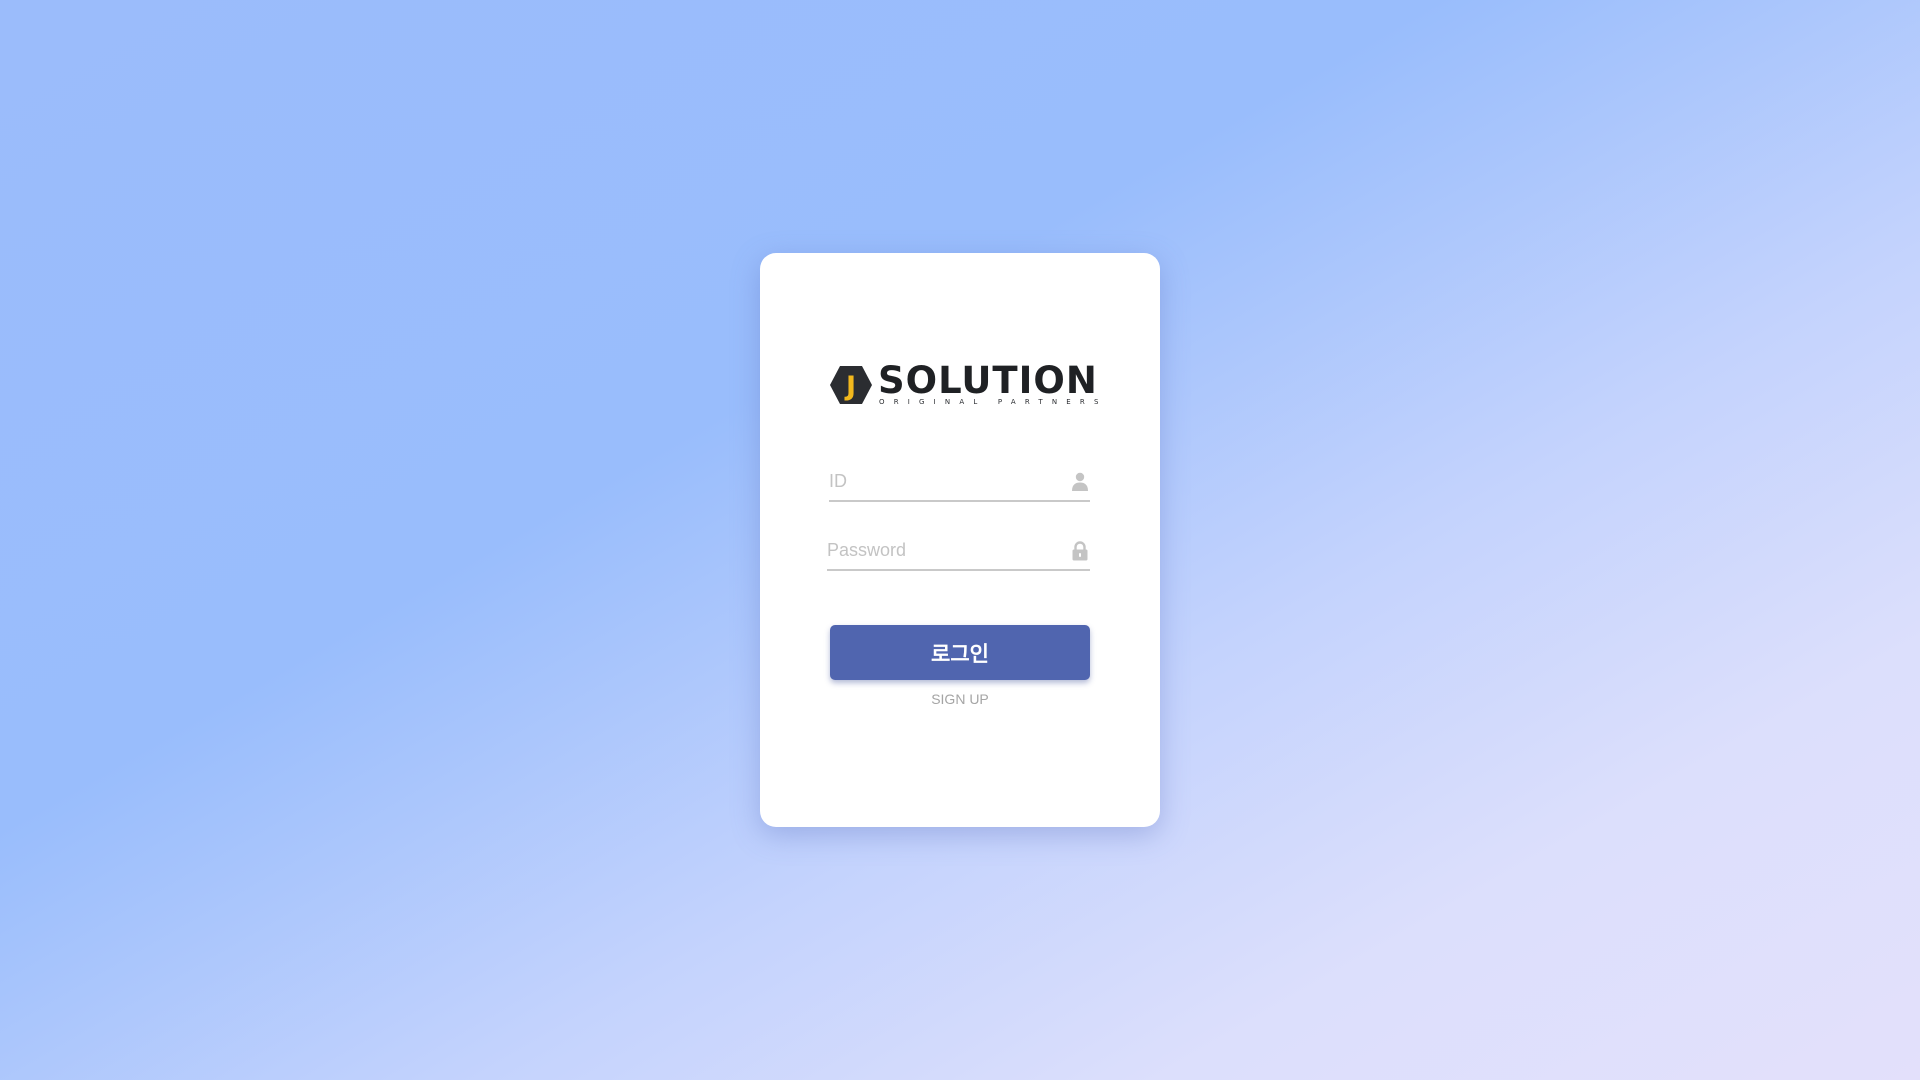 The image size is (1920, 1080). Describe the element at coordinates (1080, 551) in the screenshot. I see `lock-icon` at that location.